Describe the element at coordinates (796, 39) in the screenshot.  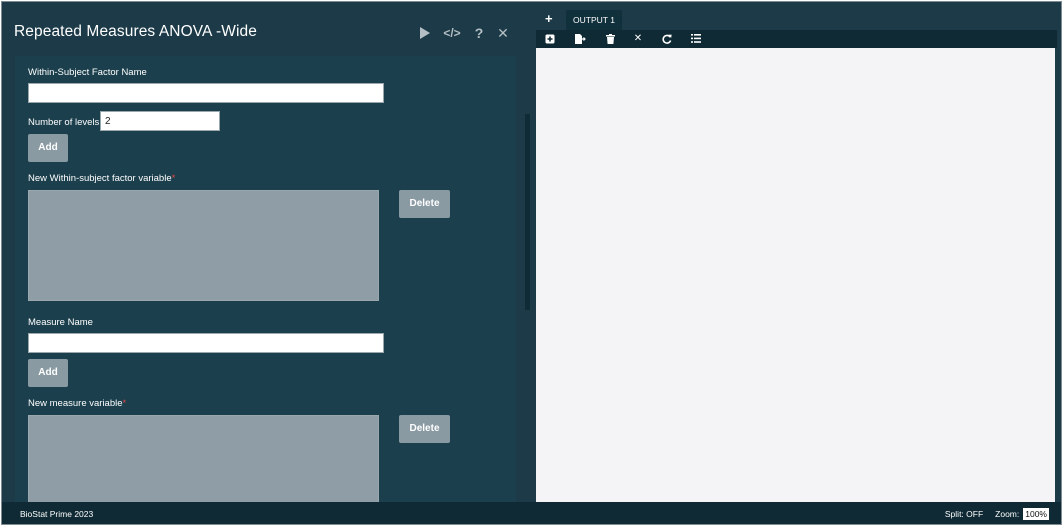
I see `output-toolbar: ✕` at that location.